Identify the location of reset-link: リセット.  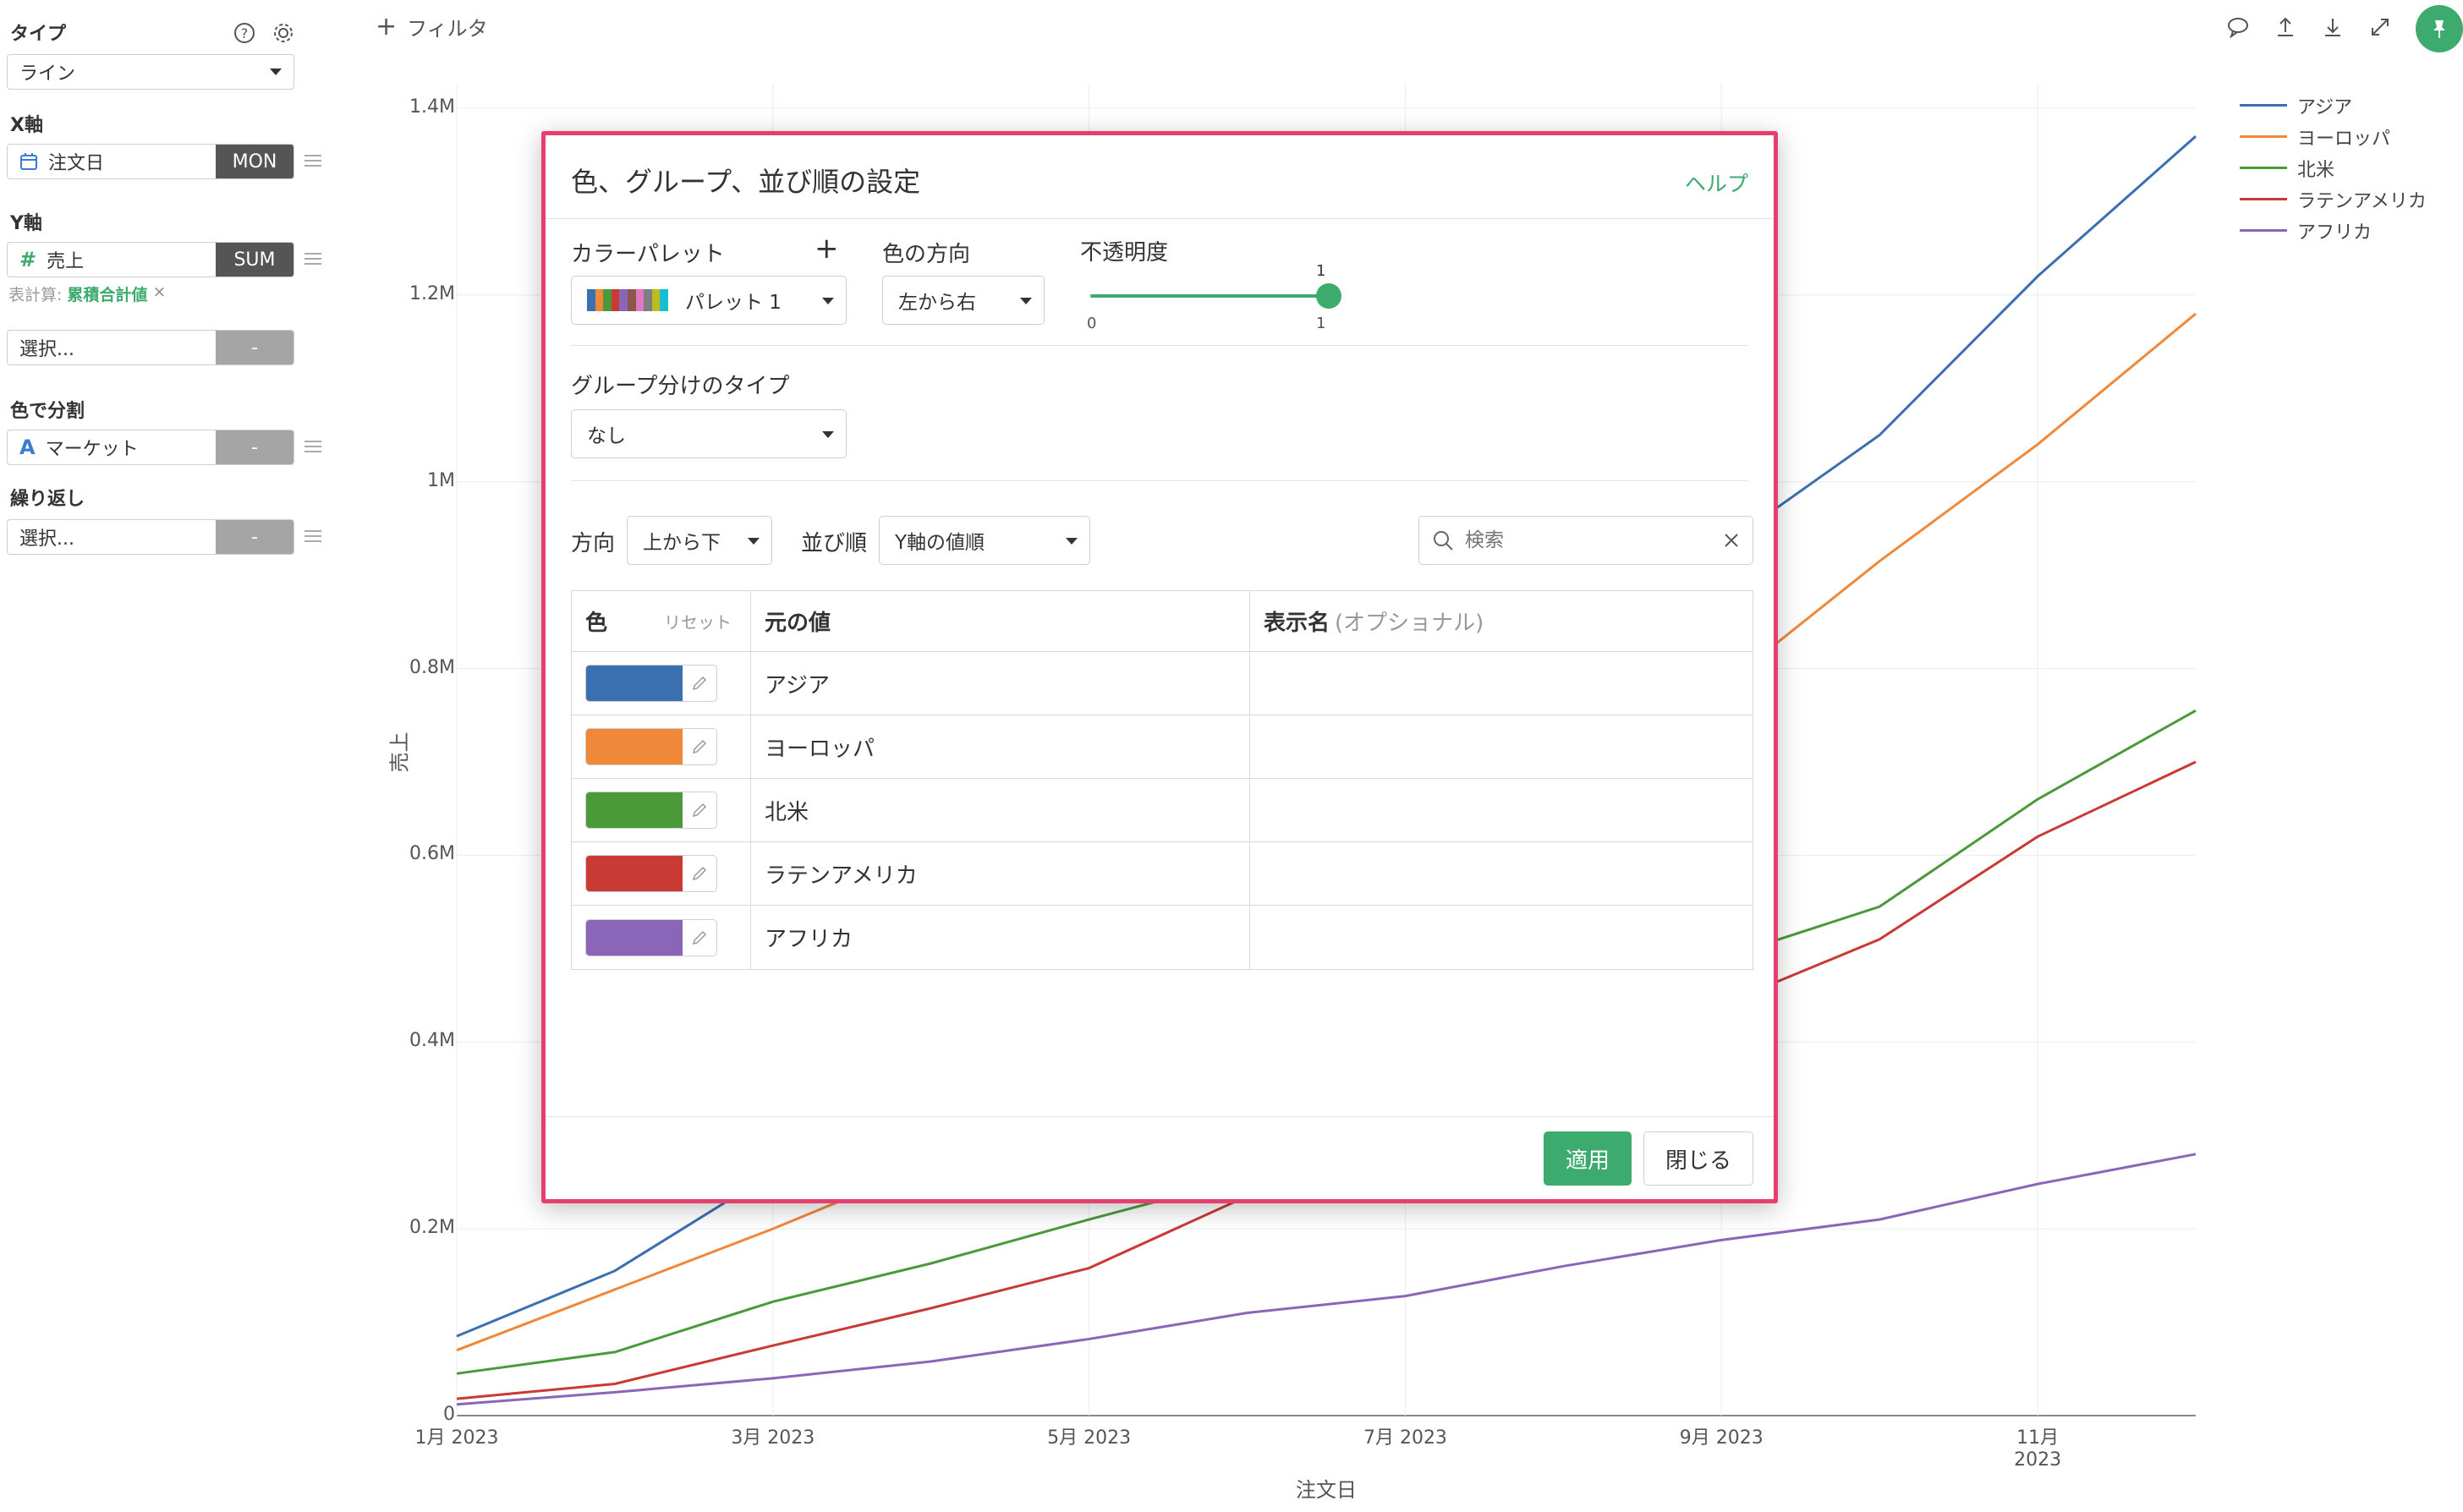
(698, 621).